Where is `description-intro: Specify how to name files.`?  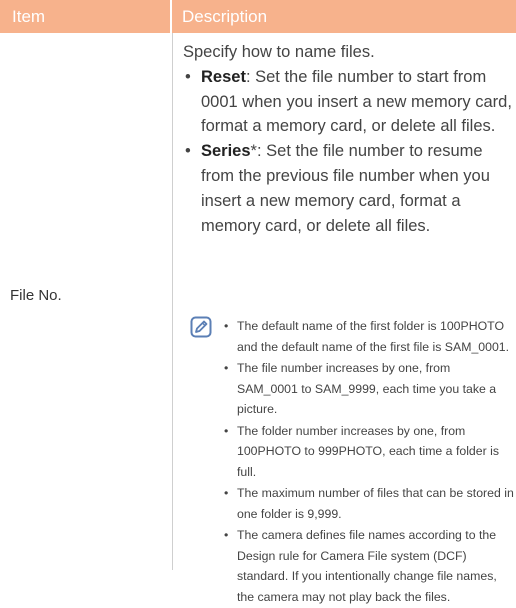
description-intro: Specify how to name files. is located at coordinates (279, 52).